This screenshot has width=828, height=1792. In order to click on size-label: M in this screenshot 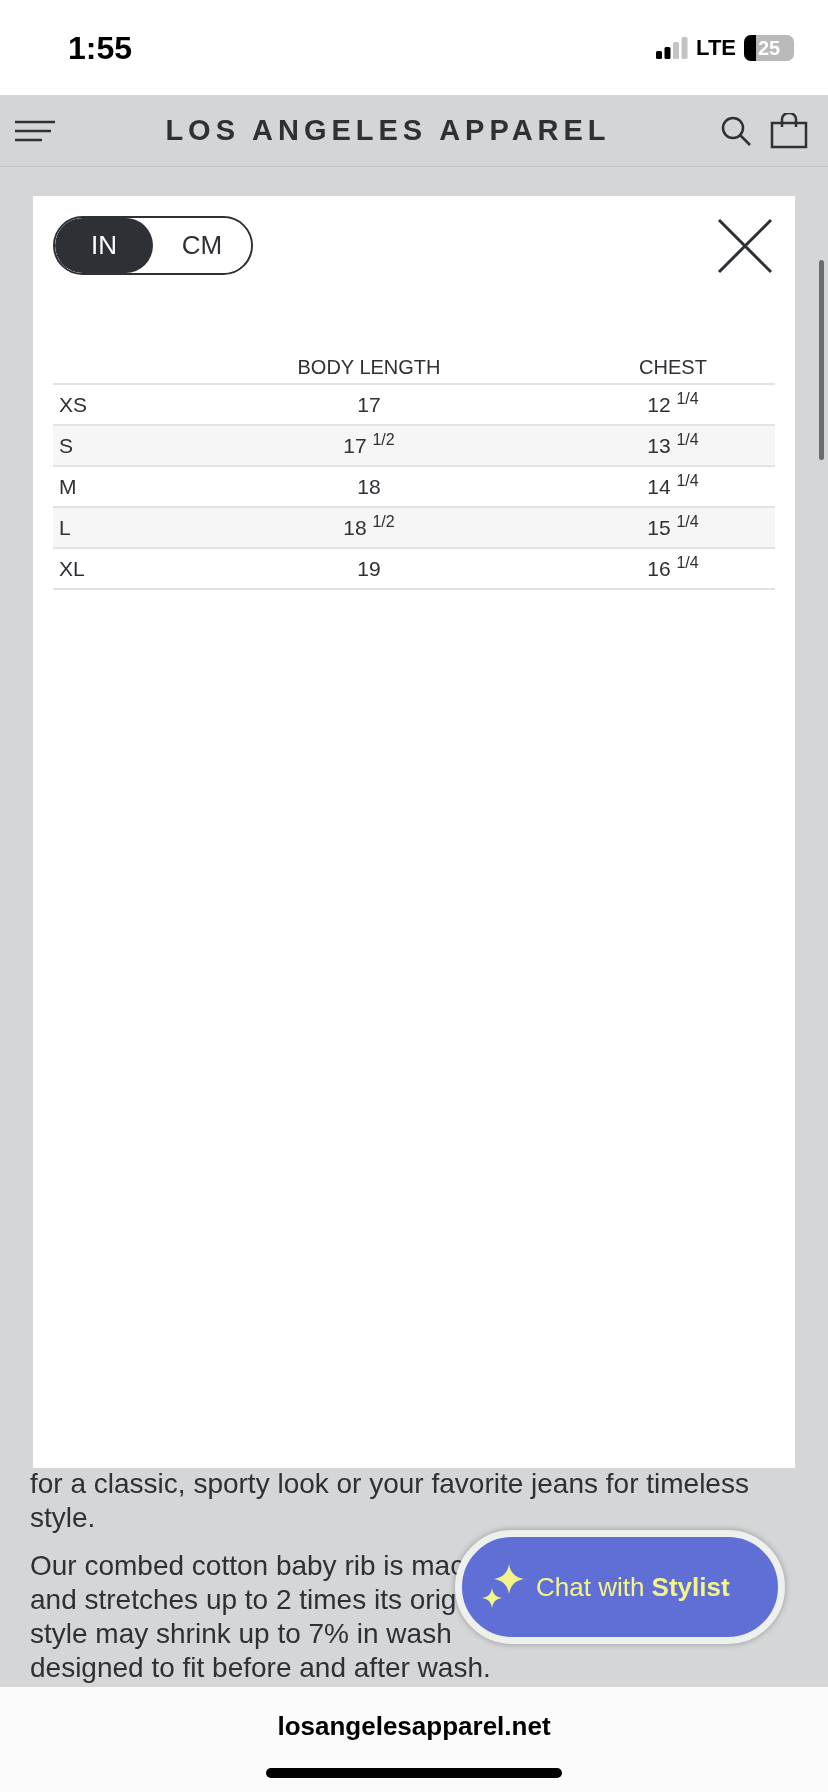, I will do `click(68, 486)`.